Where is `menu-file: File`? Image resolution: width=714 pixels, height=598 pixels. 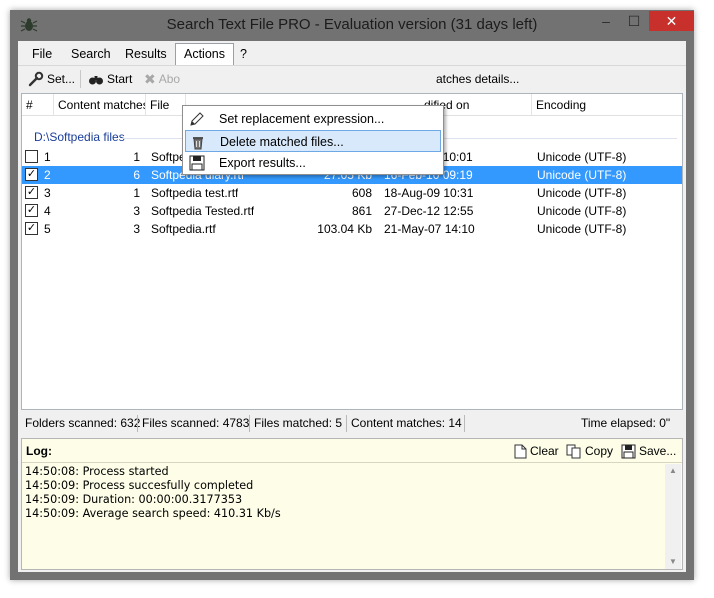 menu-file: File is located at coordinates (42, 54).